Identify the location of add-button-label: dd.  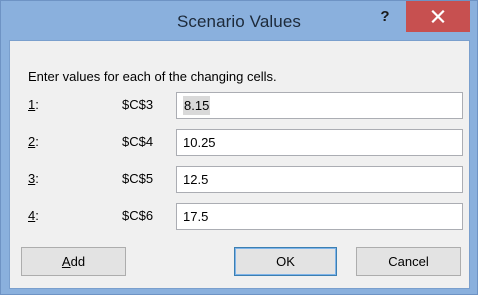
(78, 261).